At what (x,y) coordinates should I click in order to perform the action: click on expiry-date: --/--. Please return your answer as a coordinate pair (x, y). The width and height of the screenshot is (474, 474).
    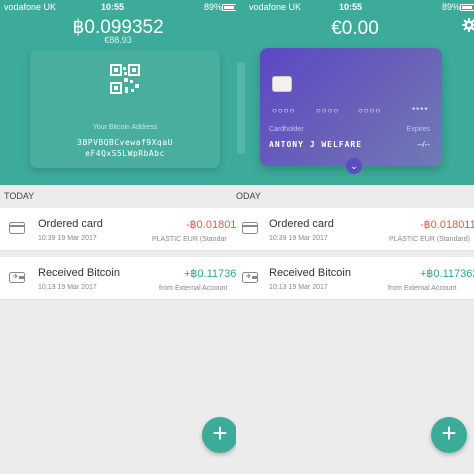
    Looking at the image, I should click on (423, 144).